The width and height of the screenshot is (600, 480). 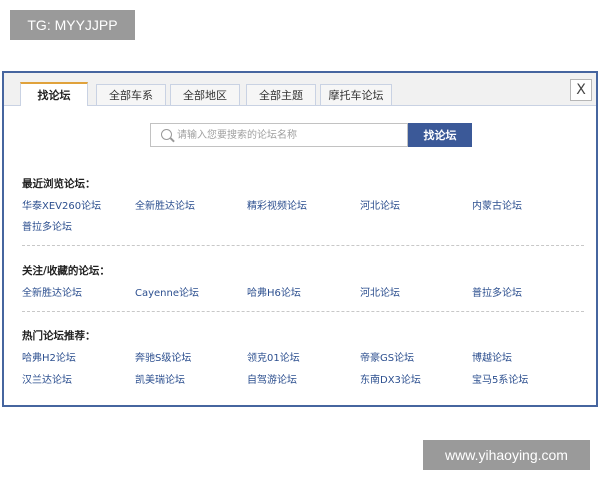 I want to click on forum-link: 宝马5系论坛, so click(x=500, y=378).